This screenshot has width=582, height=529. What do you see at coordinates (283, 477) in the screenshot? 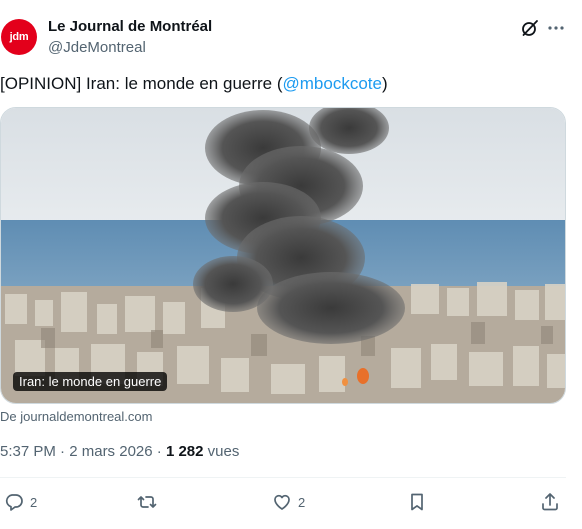
I see `divider` at bounding box center [283, 477].